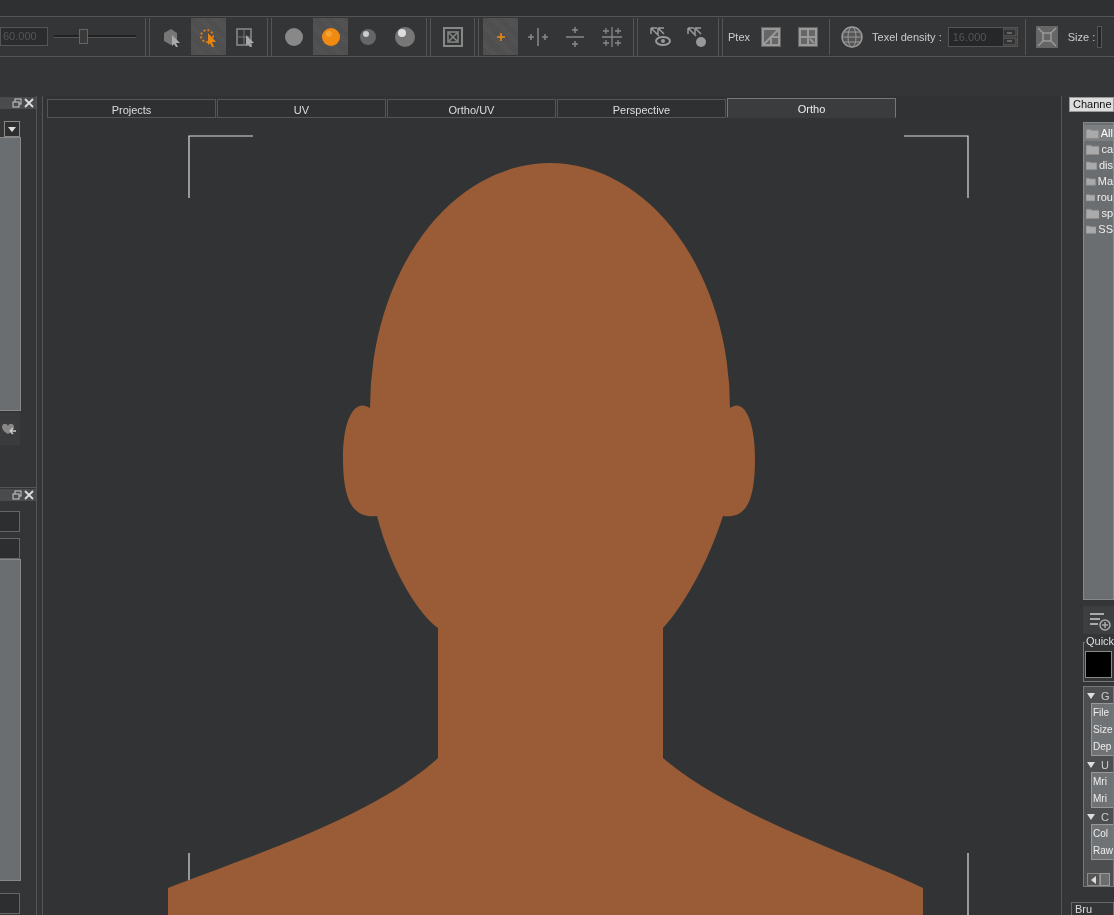  What do you see at coordinates (1100, 816) in the screenshot?
I see `section-header: C` at bounding box center [1100, 816].